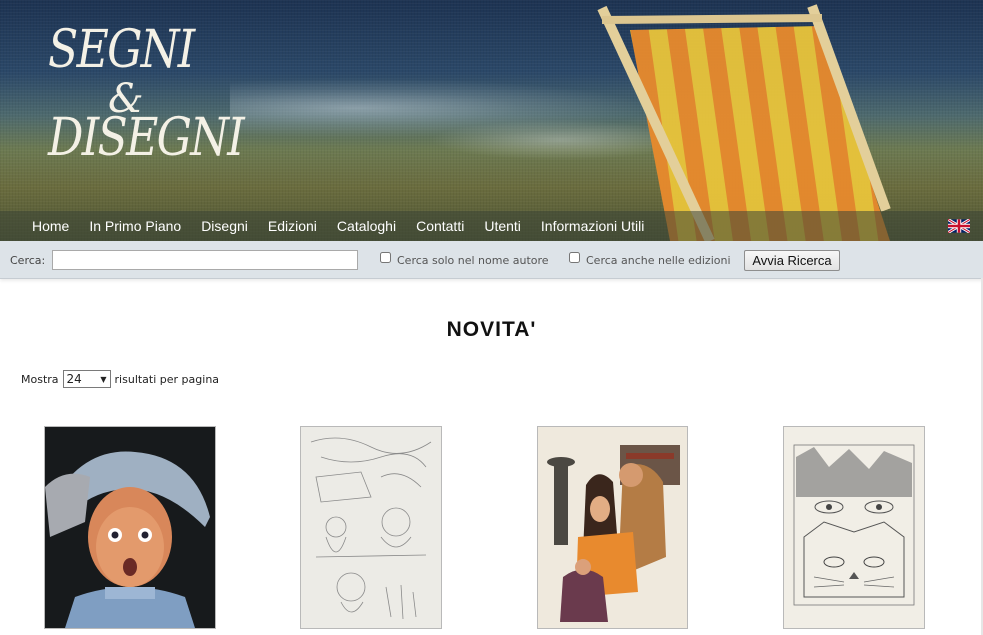 Image resolution: width=983 pixels, height=635 pixels. Describe the element at coordinates (592, 226) in the screenshot. I see `nav-informazioni-utili: Informazioni Utili` at that location.